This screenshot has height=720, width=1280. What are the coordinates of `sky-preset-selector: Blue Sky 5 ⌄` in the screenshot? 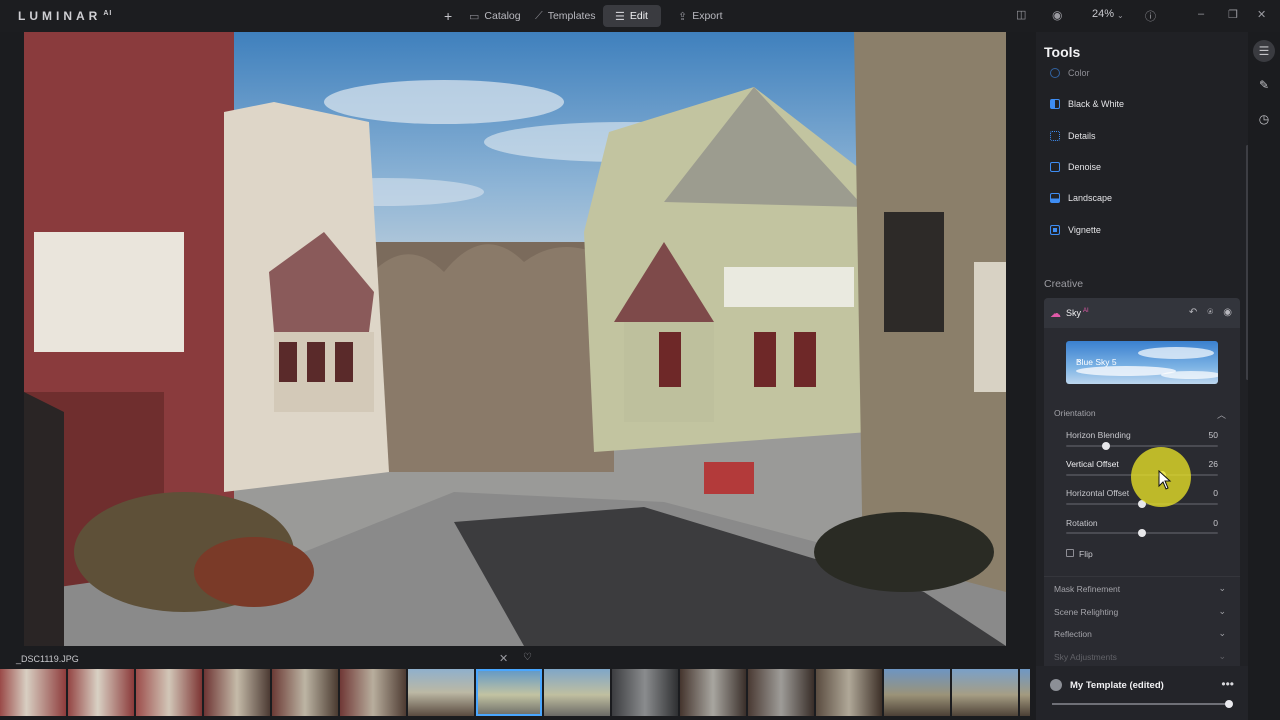 It's located at (1142, 362).